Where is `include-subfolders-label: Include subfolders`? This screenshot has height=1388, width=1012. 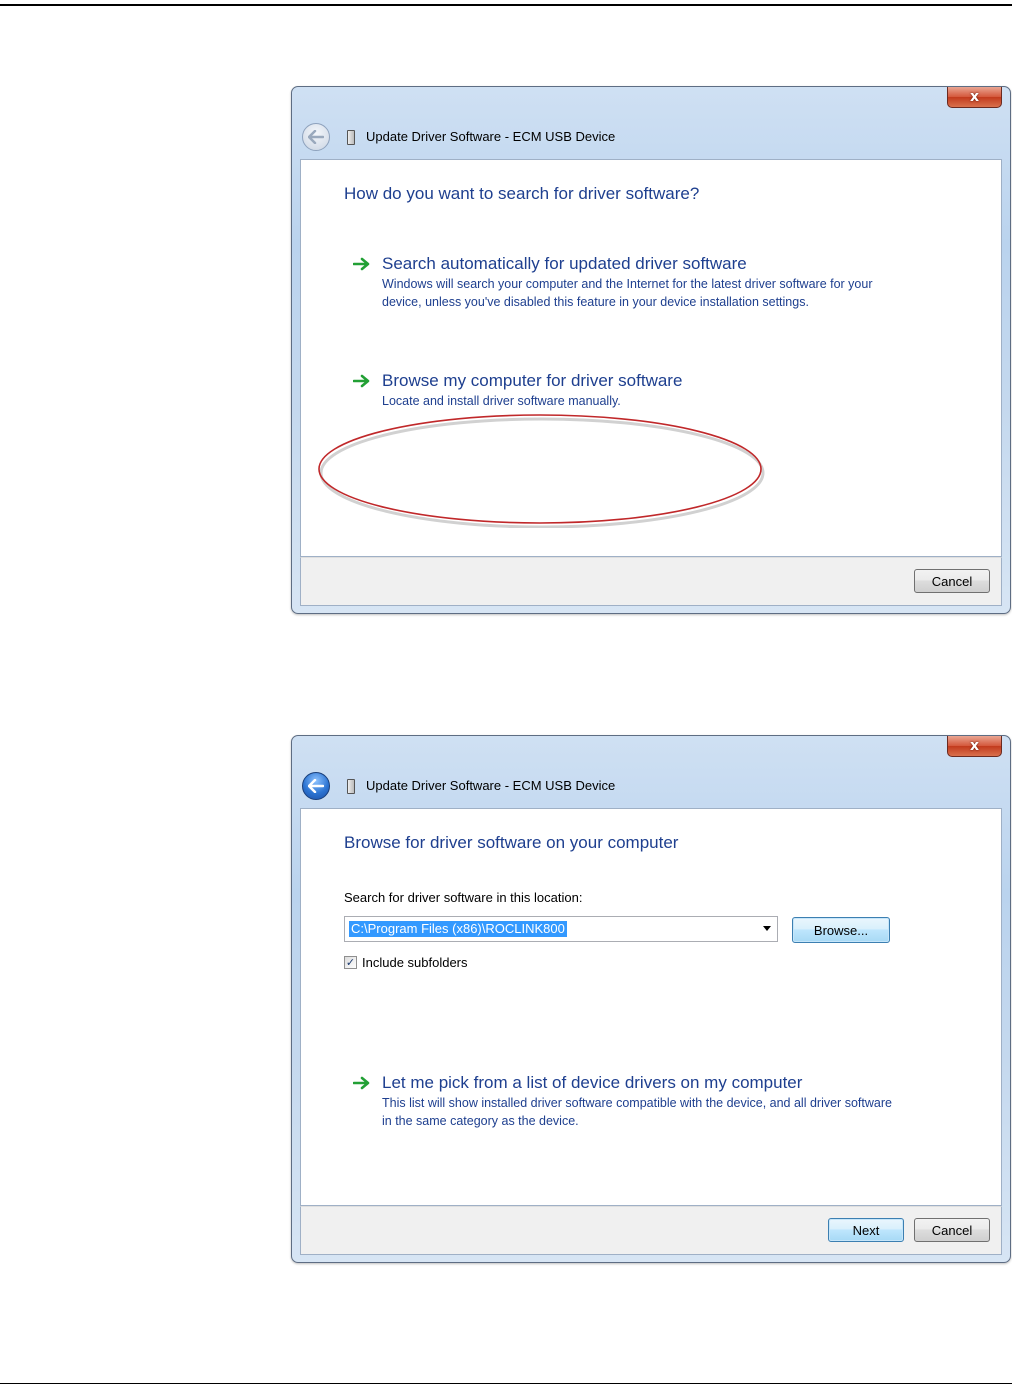 include-subfolders-label: Include subfolders is located at coordinates (415, 962).